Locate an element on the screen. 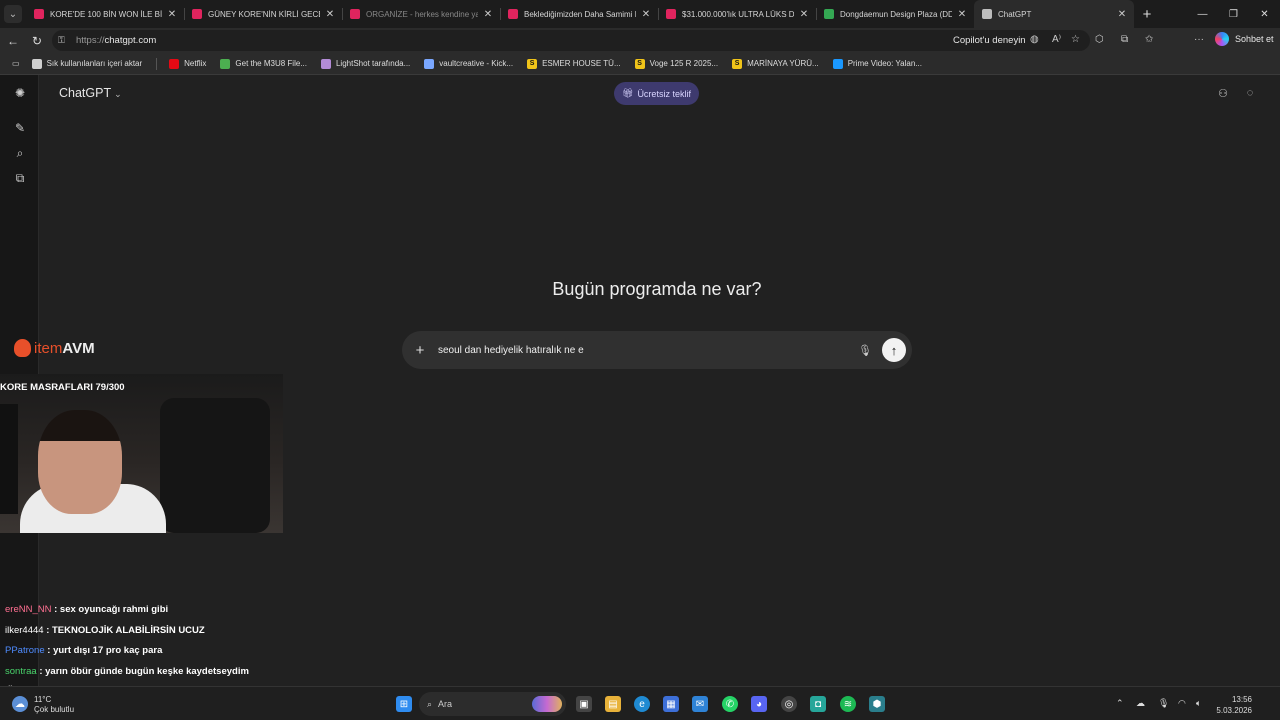  chat-nick: sontraa is located at coordinates (21, 671).